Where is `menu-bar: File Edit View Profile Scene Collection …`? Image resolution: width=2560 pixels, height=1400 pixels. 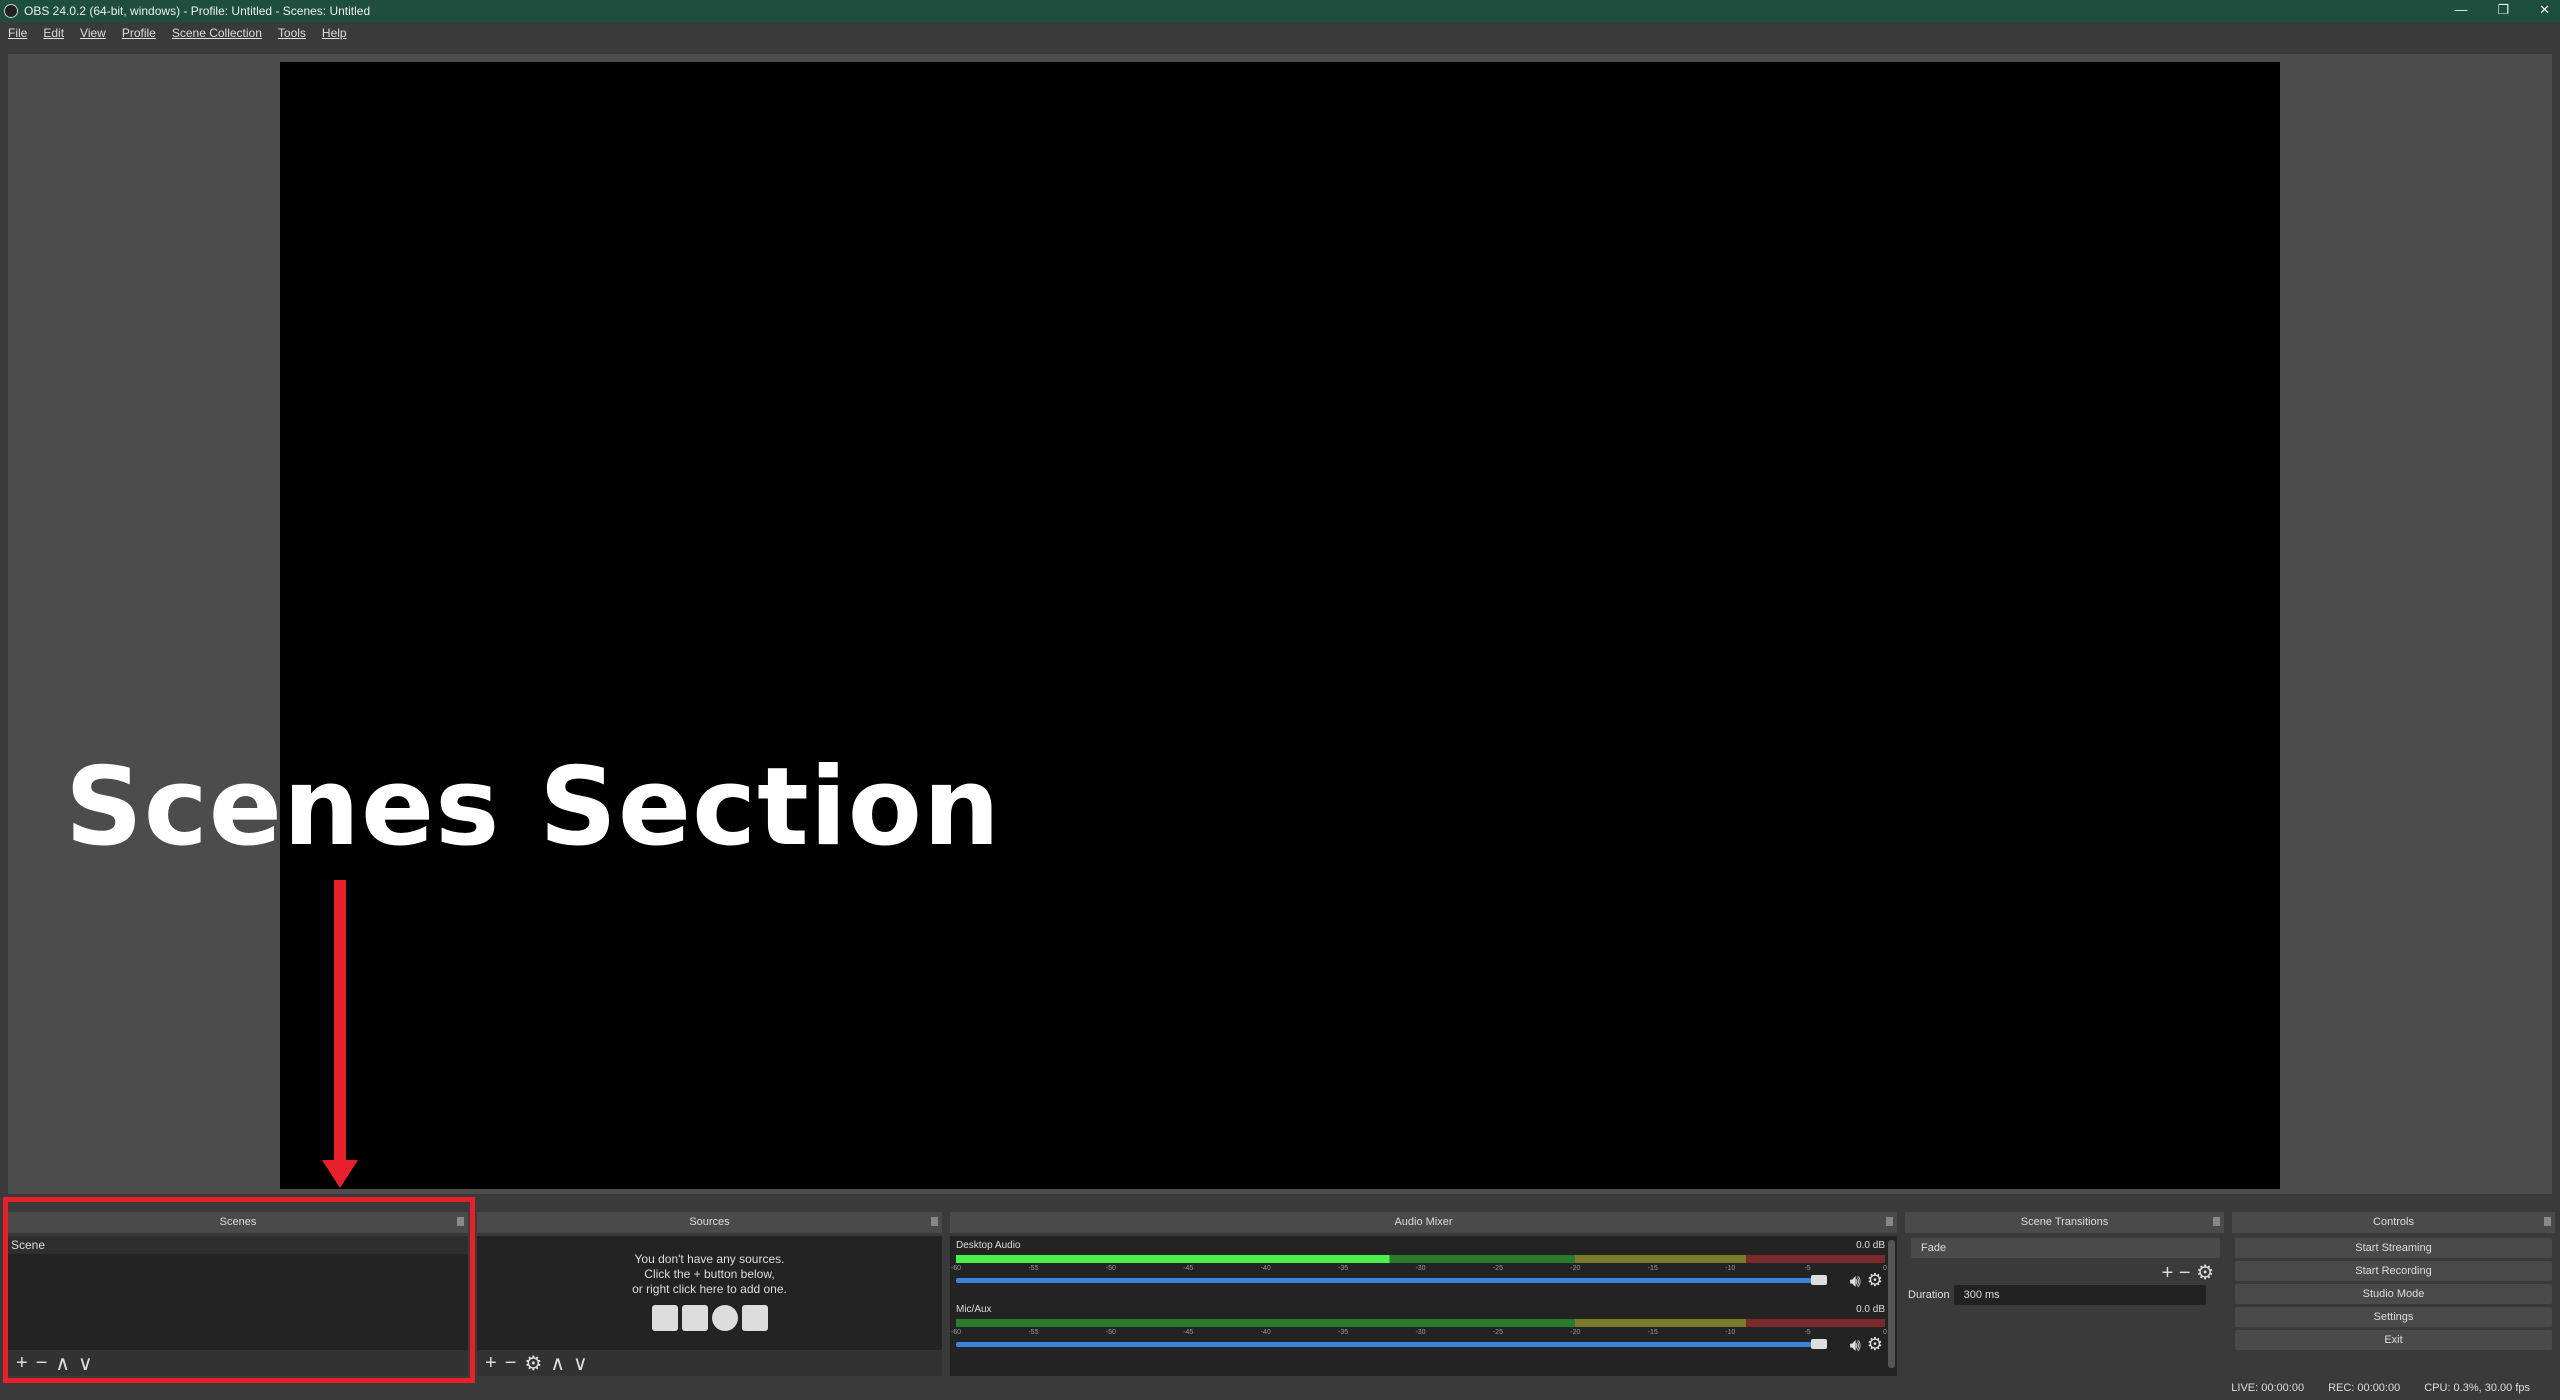 menu-bar: File Edit View Profile Scene Collection … is located at coordinates (1280, 33).